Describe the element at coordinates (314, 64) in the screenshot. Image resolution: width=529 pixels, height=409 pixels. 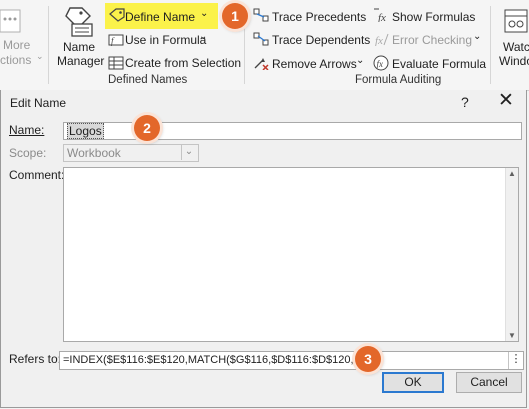
I see `remove-arrows-label: Remove Arrows` at that location.